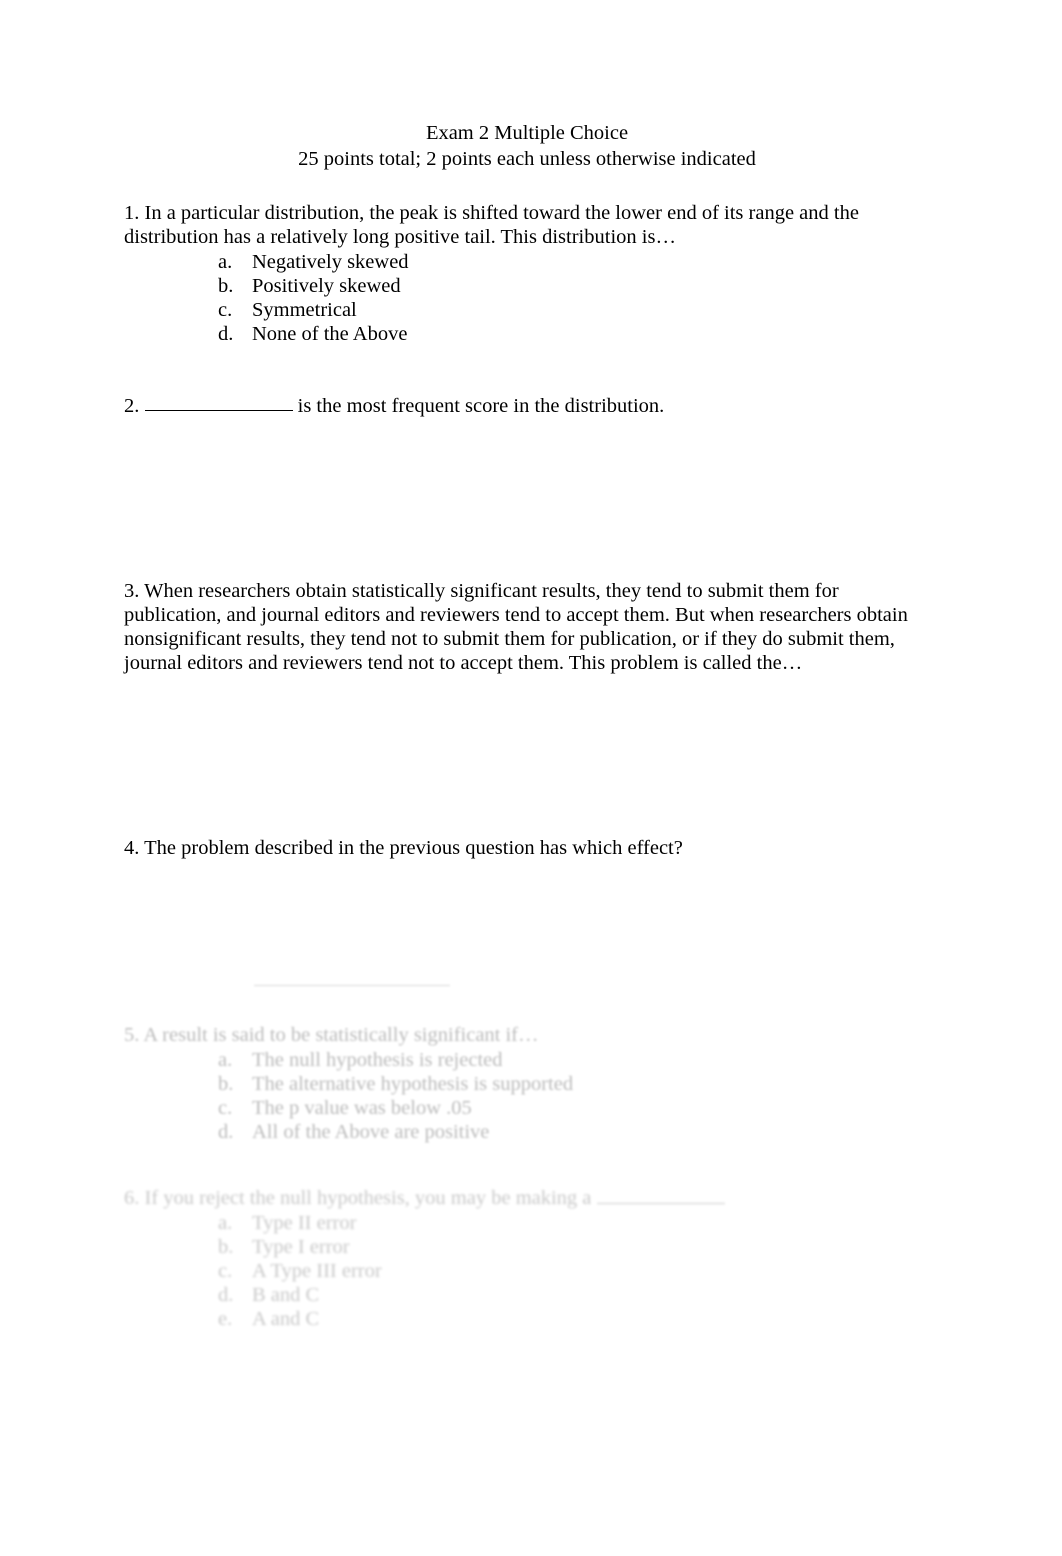 This screenshot has height=1556, width=1062. What do you see at coordinates (527, 1108) in the screenshot?
I see `question-5-option-c: c. The p value was below .05` at bounding box center [527, 1108].